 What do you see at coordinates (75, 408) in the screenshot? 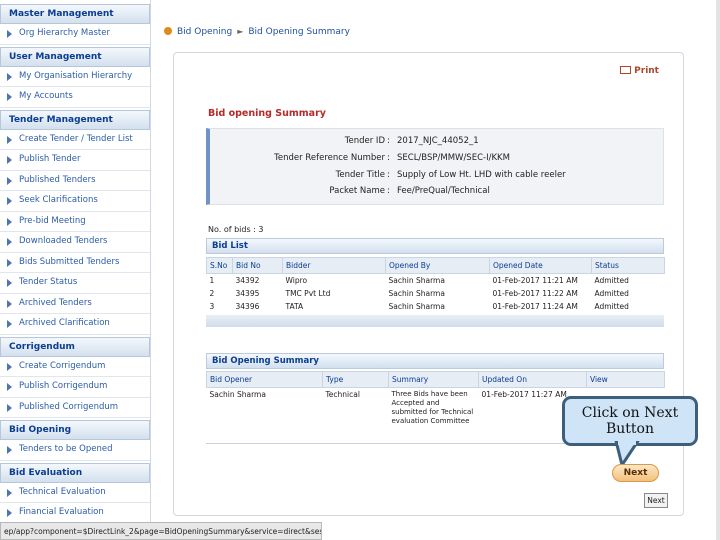
I see `sidebar-item-published-corrigendum: Published Corrigendum` at bounding box center [75, 408].